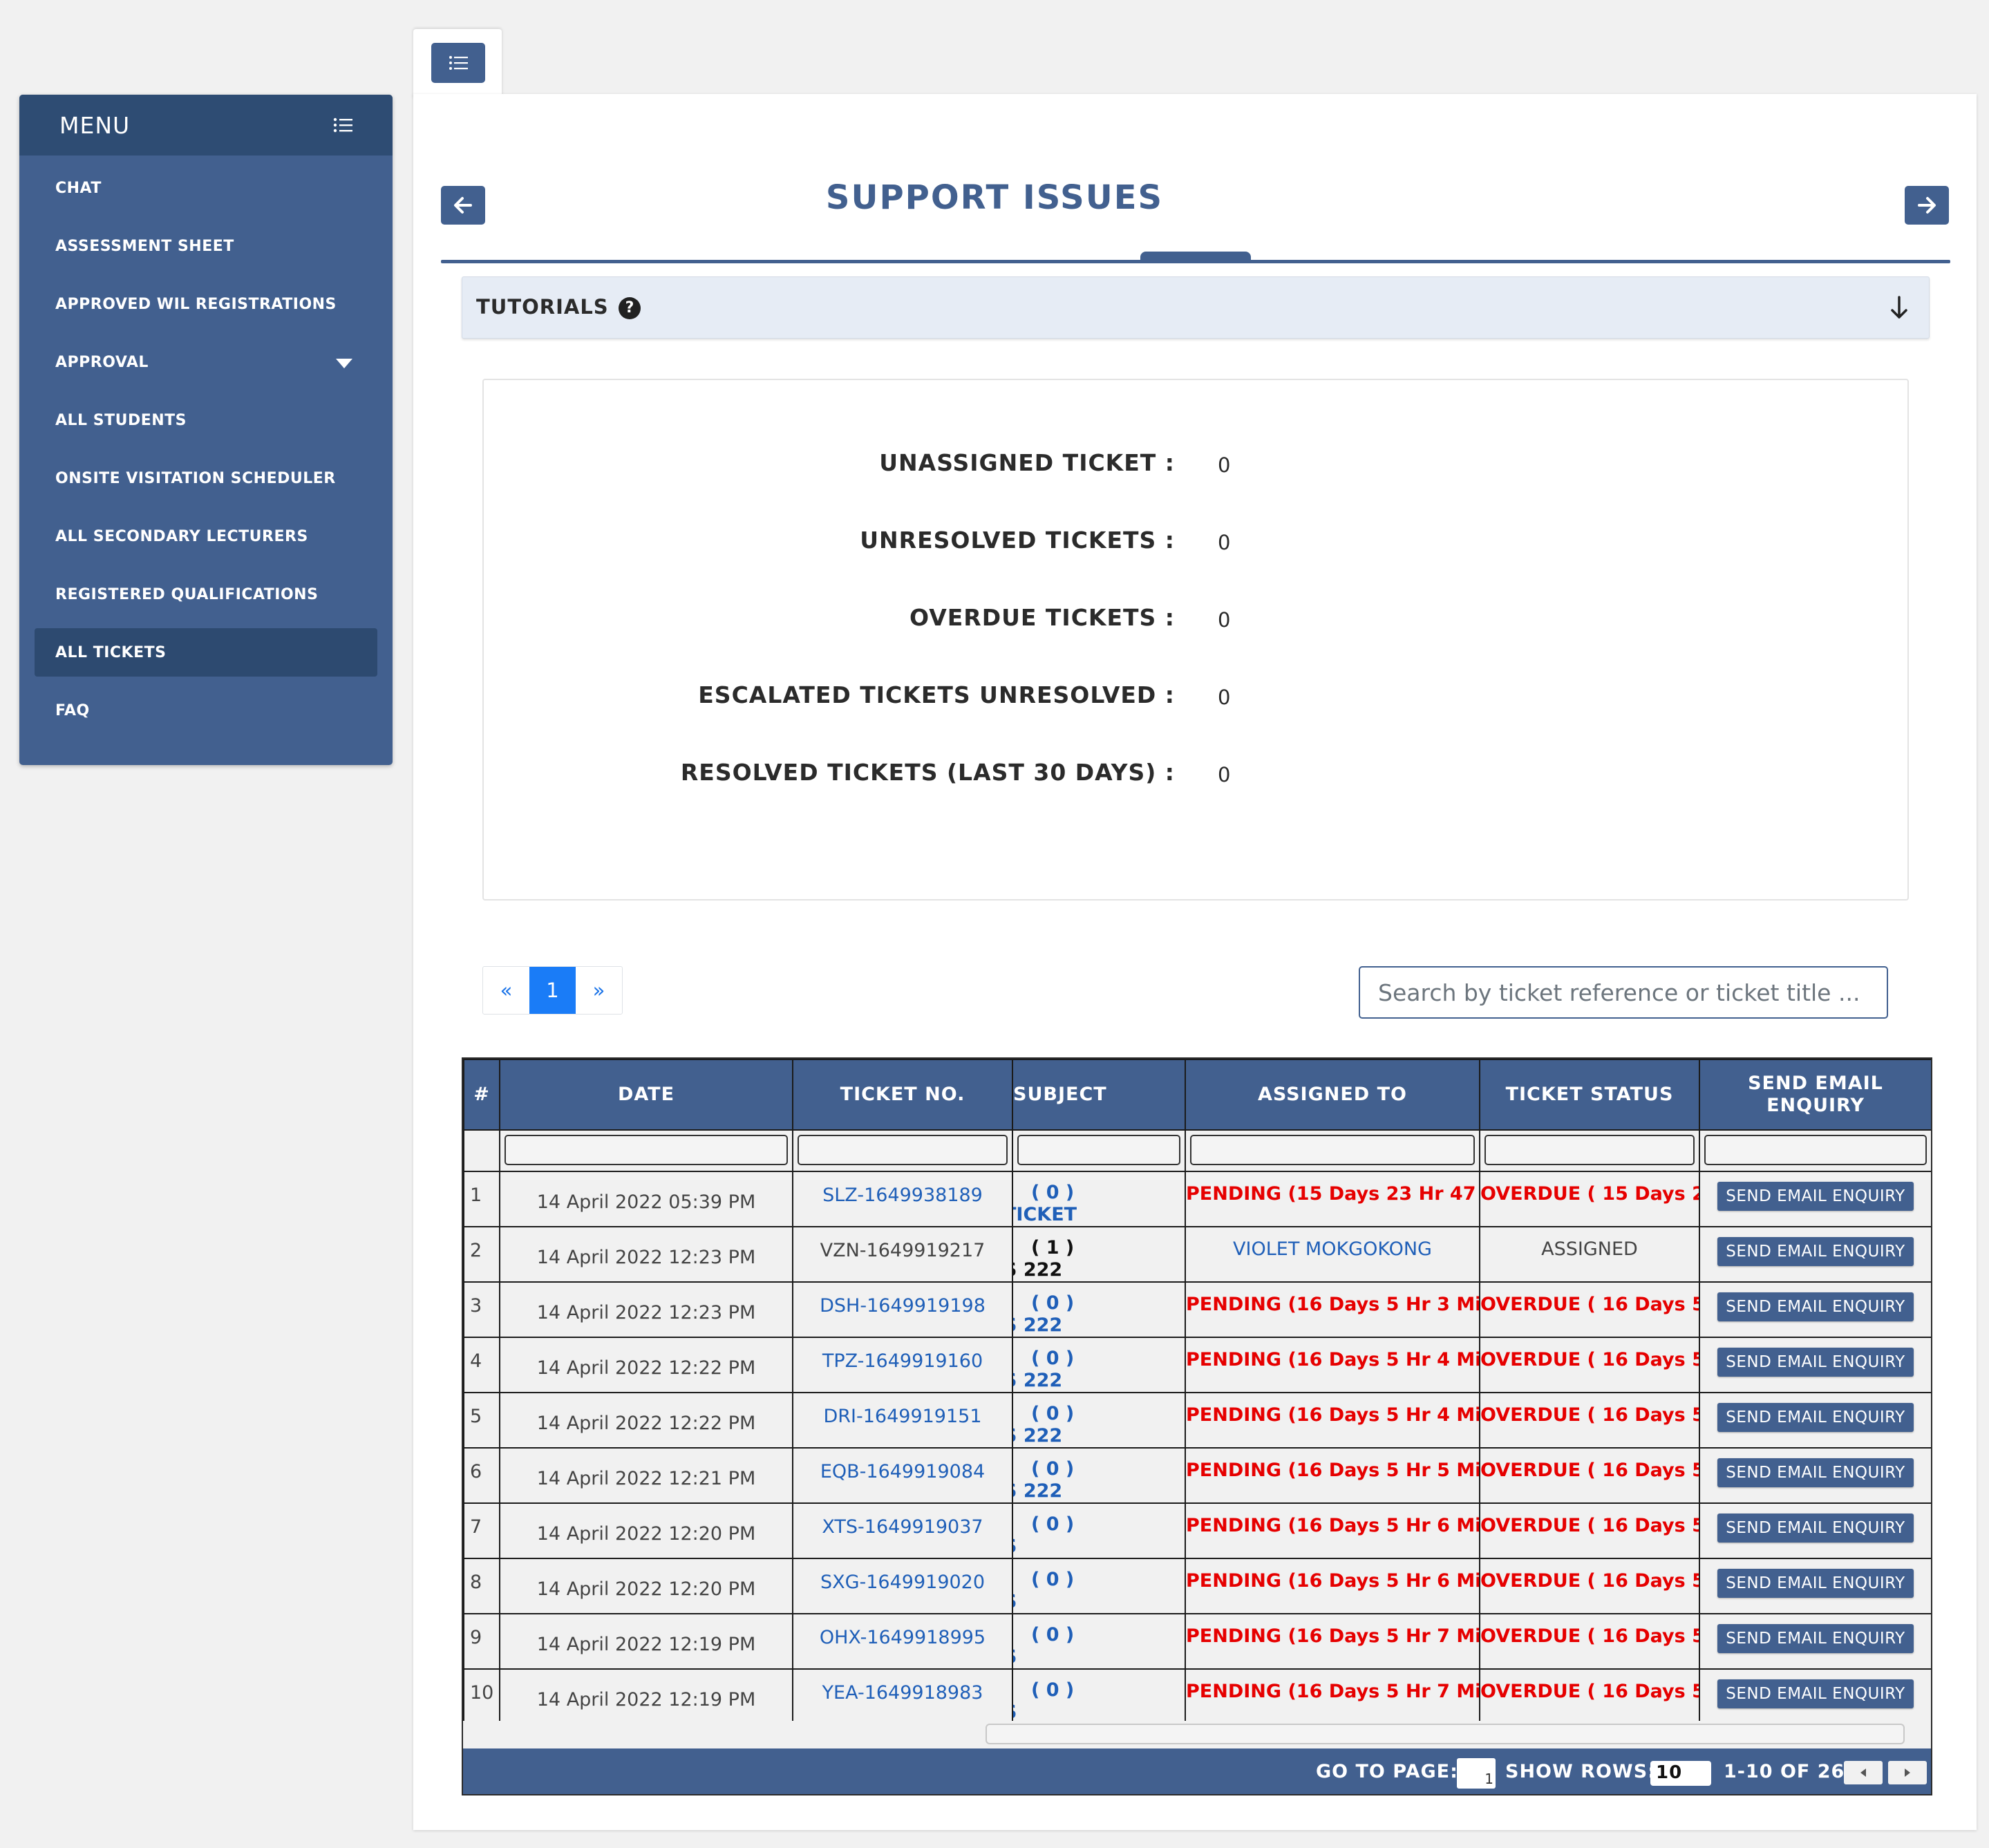 This screenshot has width=1989, height=1848. I want to click on previous-rows-button, so click(1863, 1772).